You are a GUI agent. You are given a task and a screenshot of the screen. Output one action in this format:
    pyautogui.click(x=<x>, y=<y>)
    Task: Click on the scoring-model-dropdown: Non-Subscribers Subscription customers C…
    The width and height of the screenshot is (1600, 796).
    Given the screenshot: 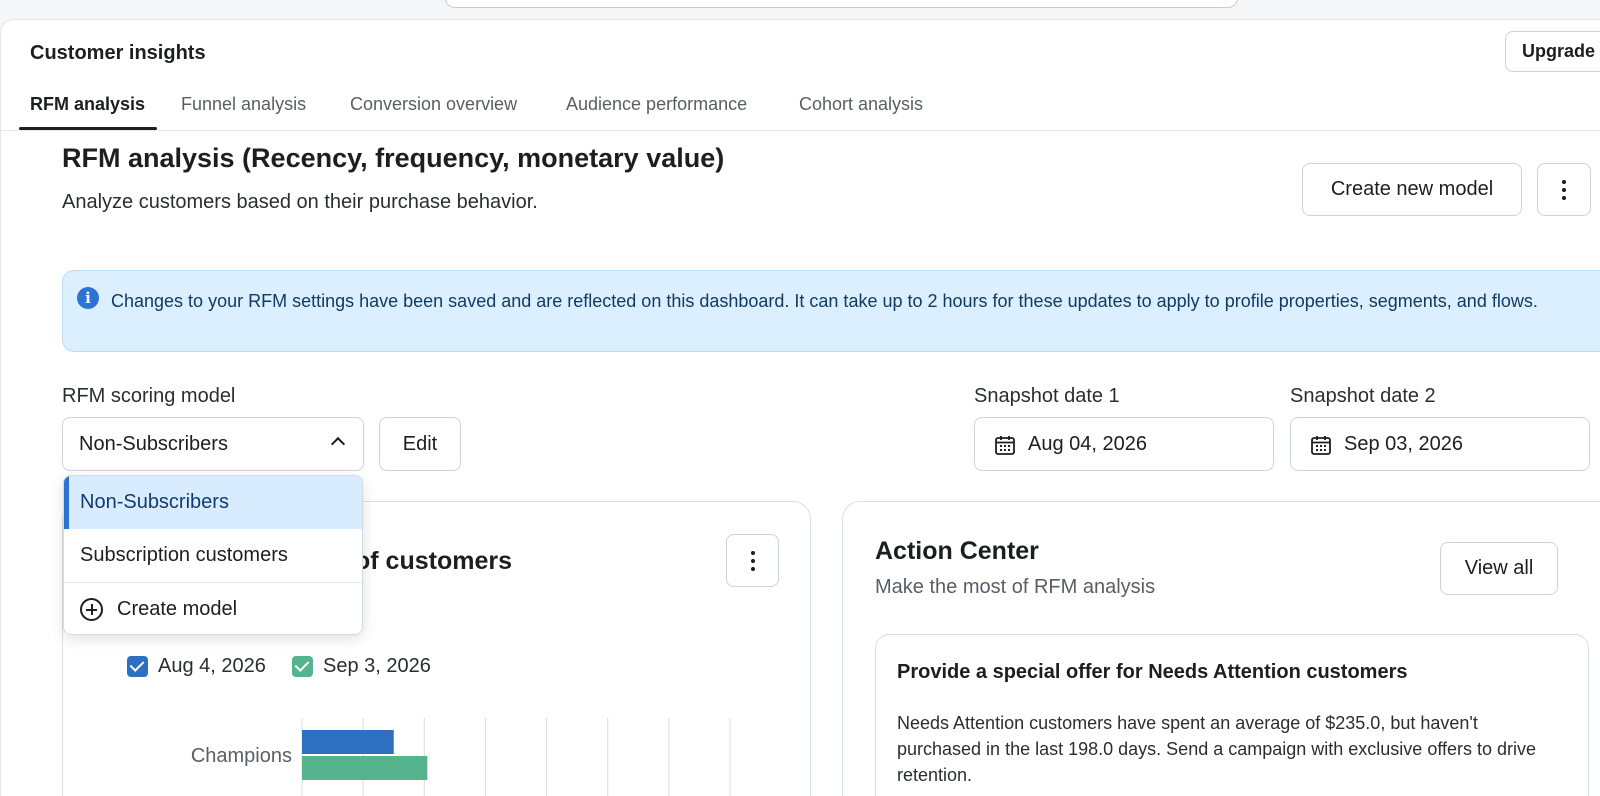 What is the action you would take?
    pyautogui.click(x=213, y=555)
    